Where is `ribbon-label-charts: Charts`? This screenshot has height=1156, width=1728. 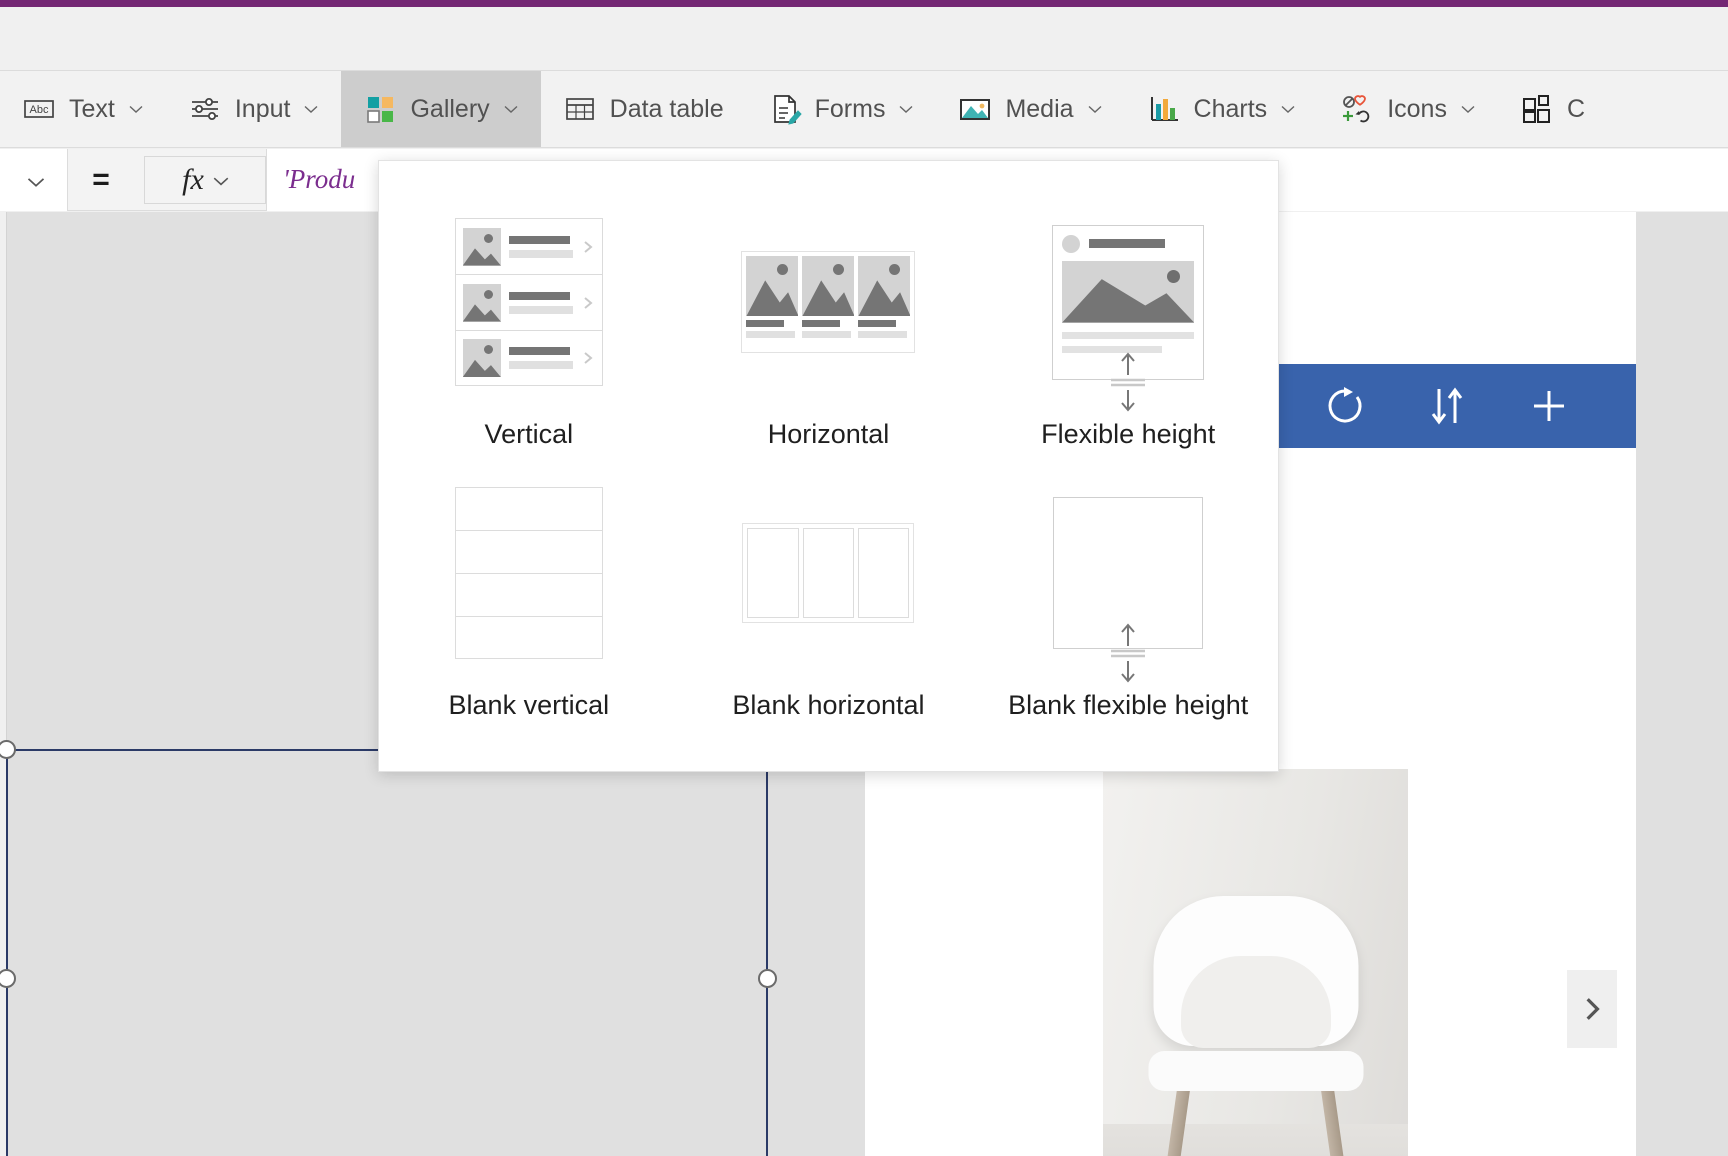 ribbon-label-charts: Charts is located at coordinates (1230, 108).